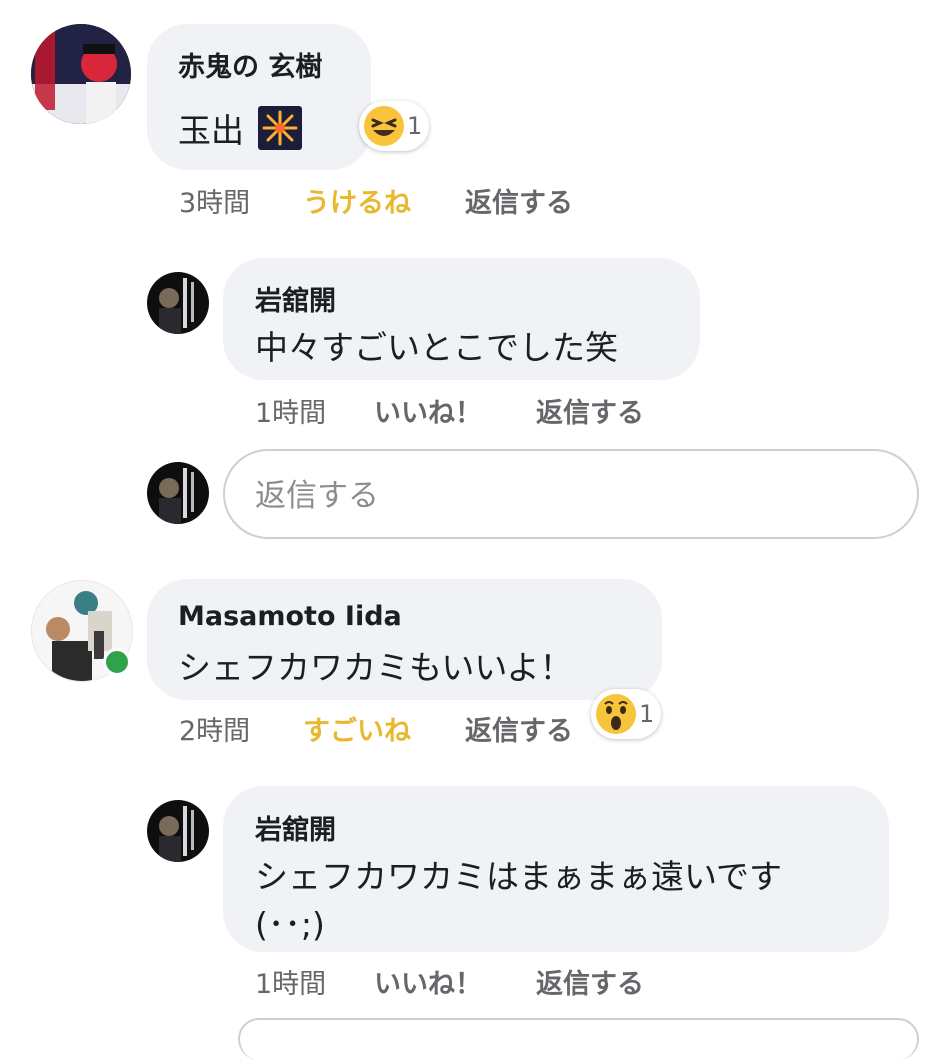 The image size is (949, 1060). I want to click on comment-timestamp: 3時間, so click(214, 200).